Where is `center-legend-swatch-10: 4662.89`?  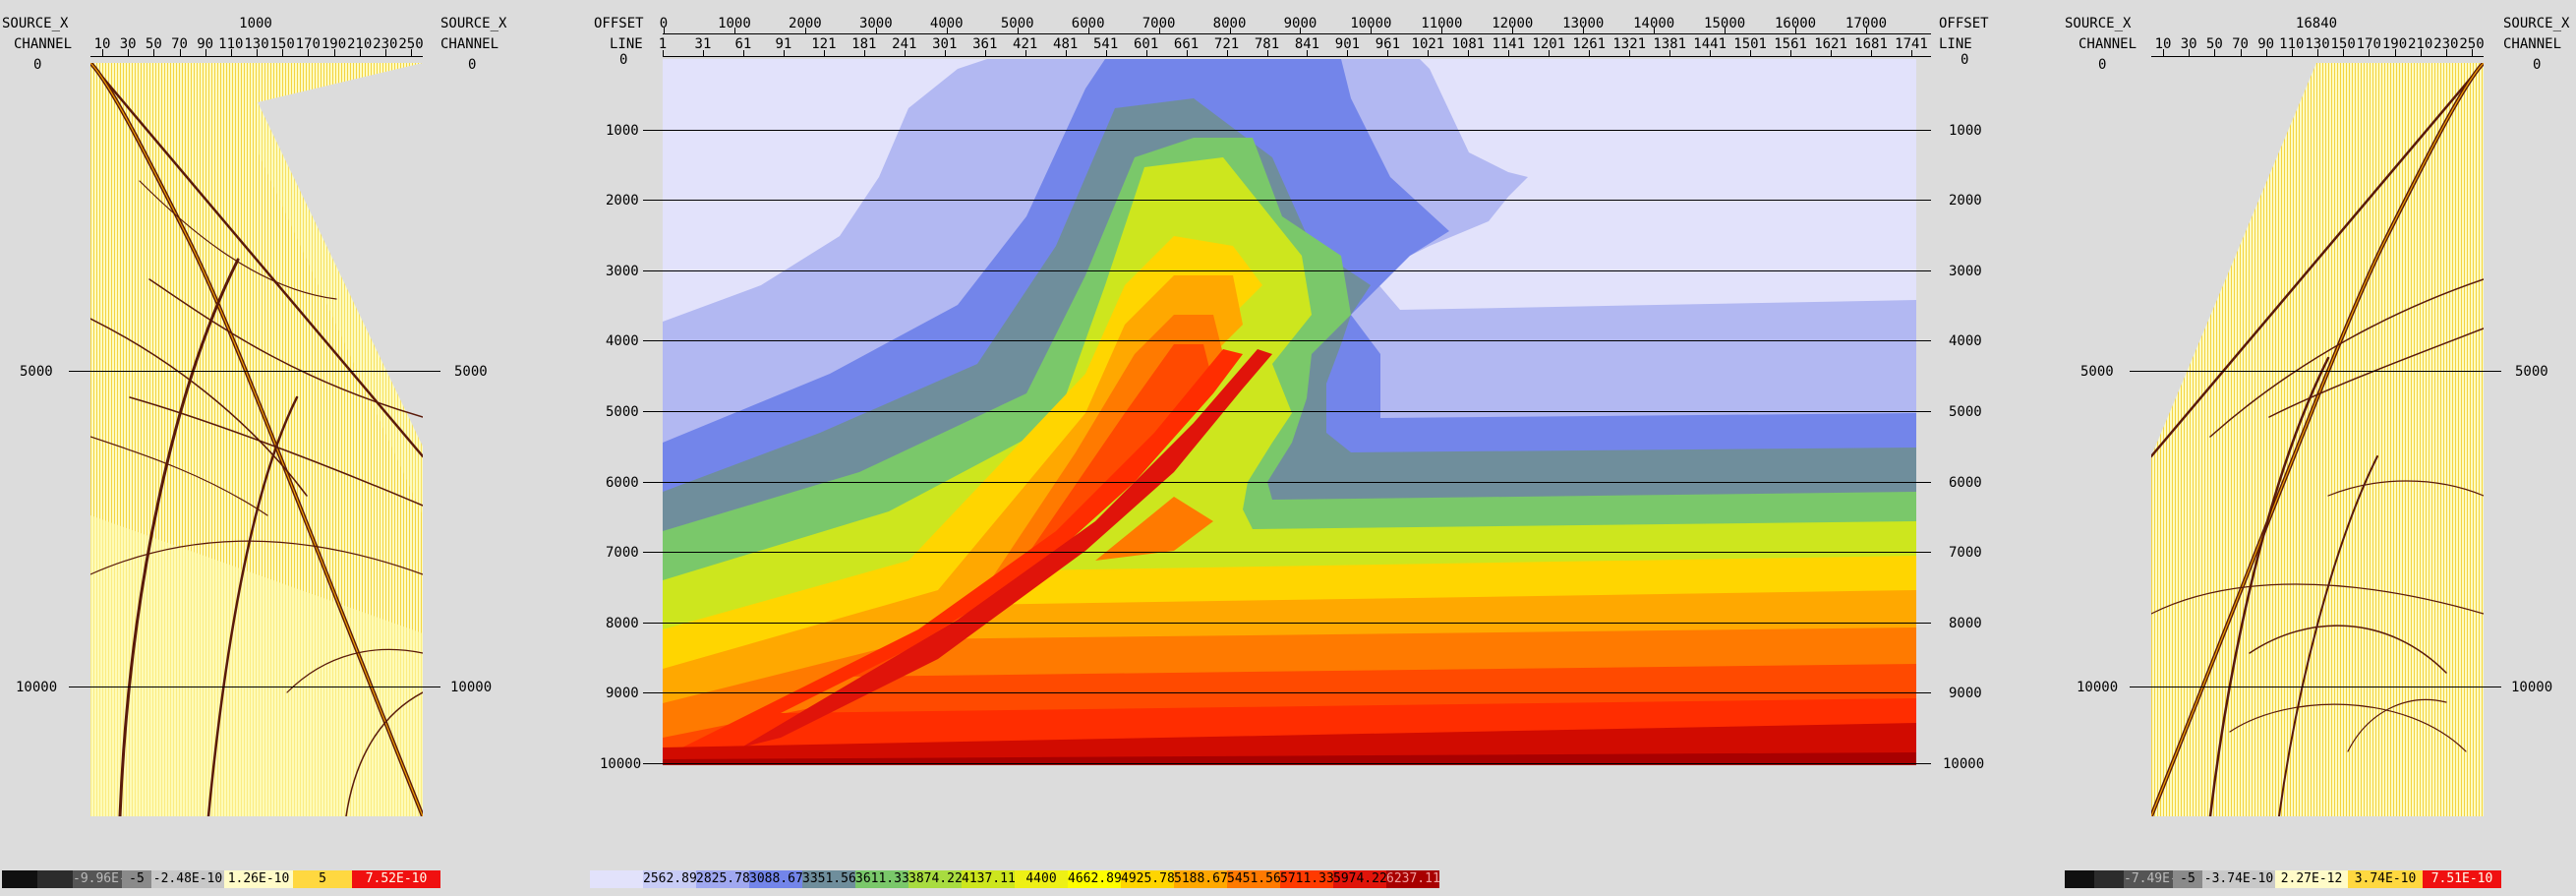 center-legend-swatch-10: 4662.89 is located at coordinates (1094, 879).